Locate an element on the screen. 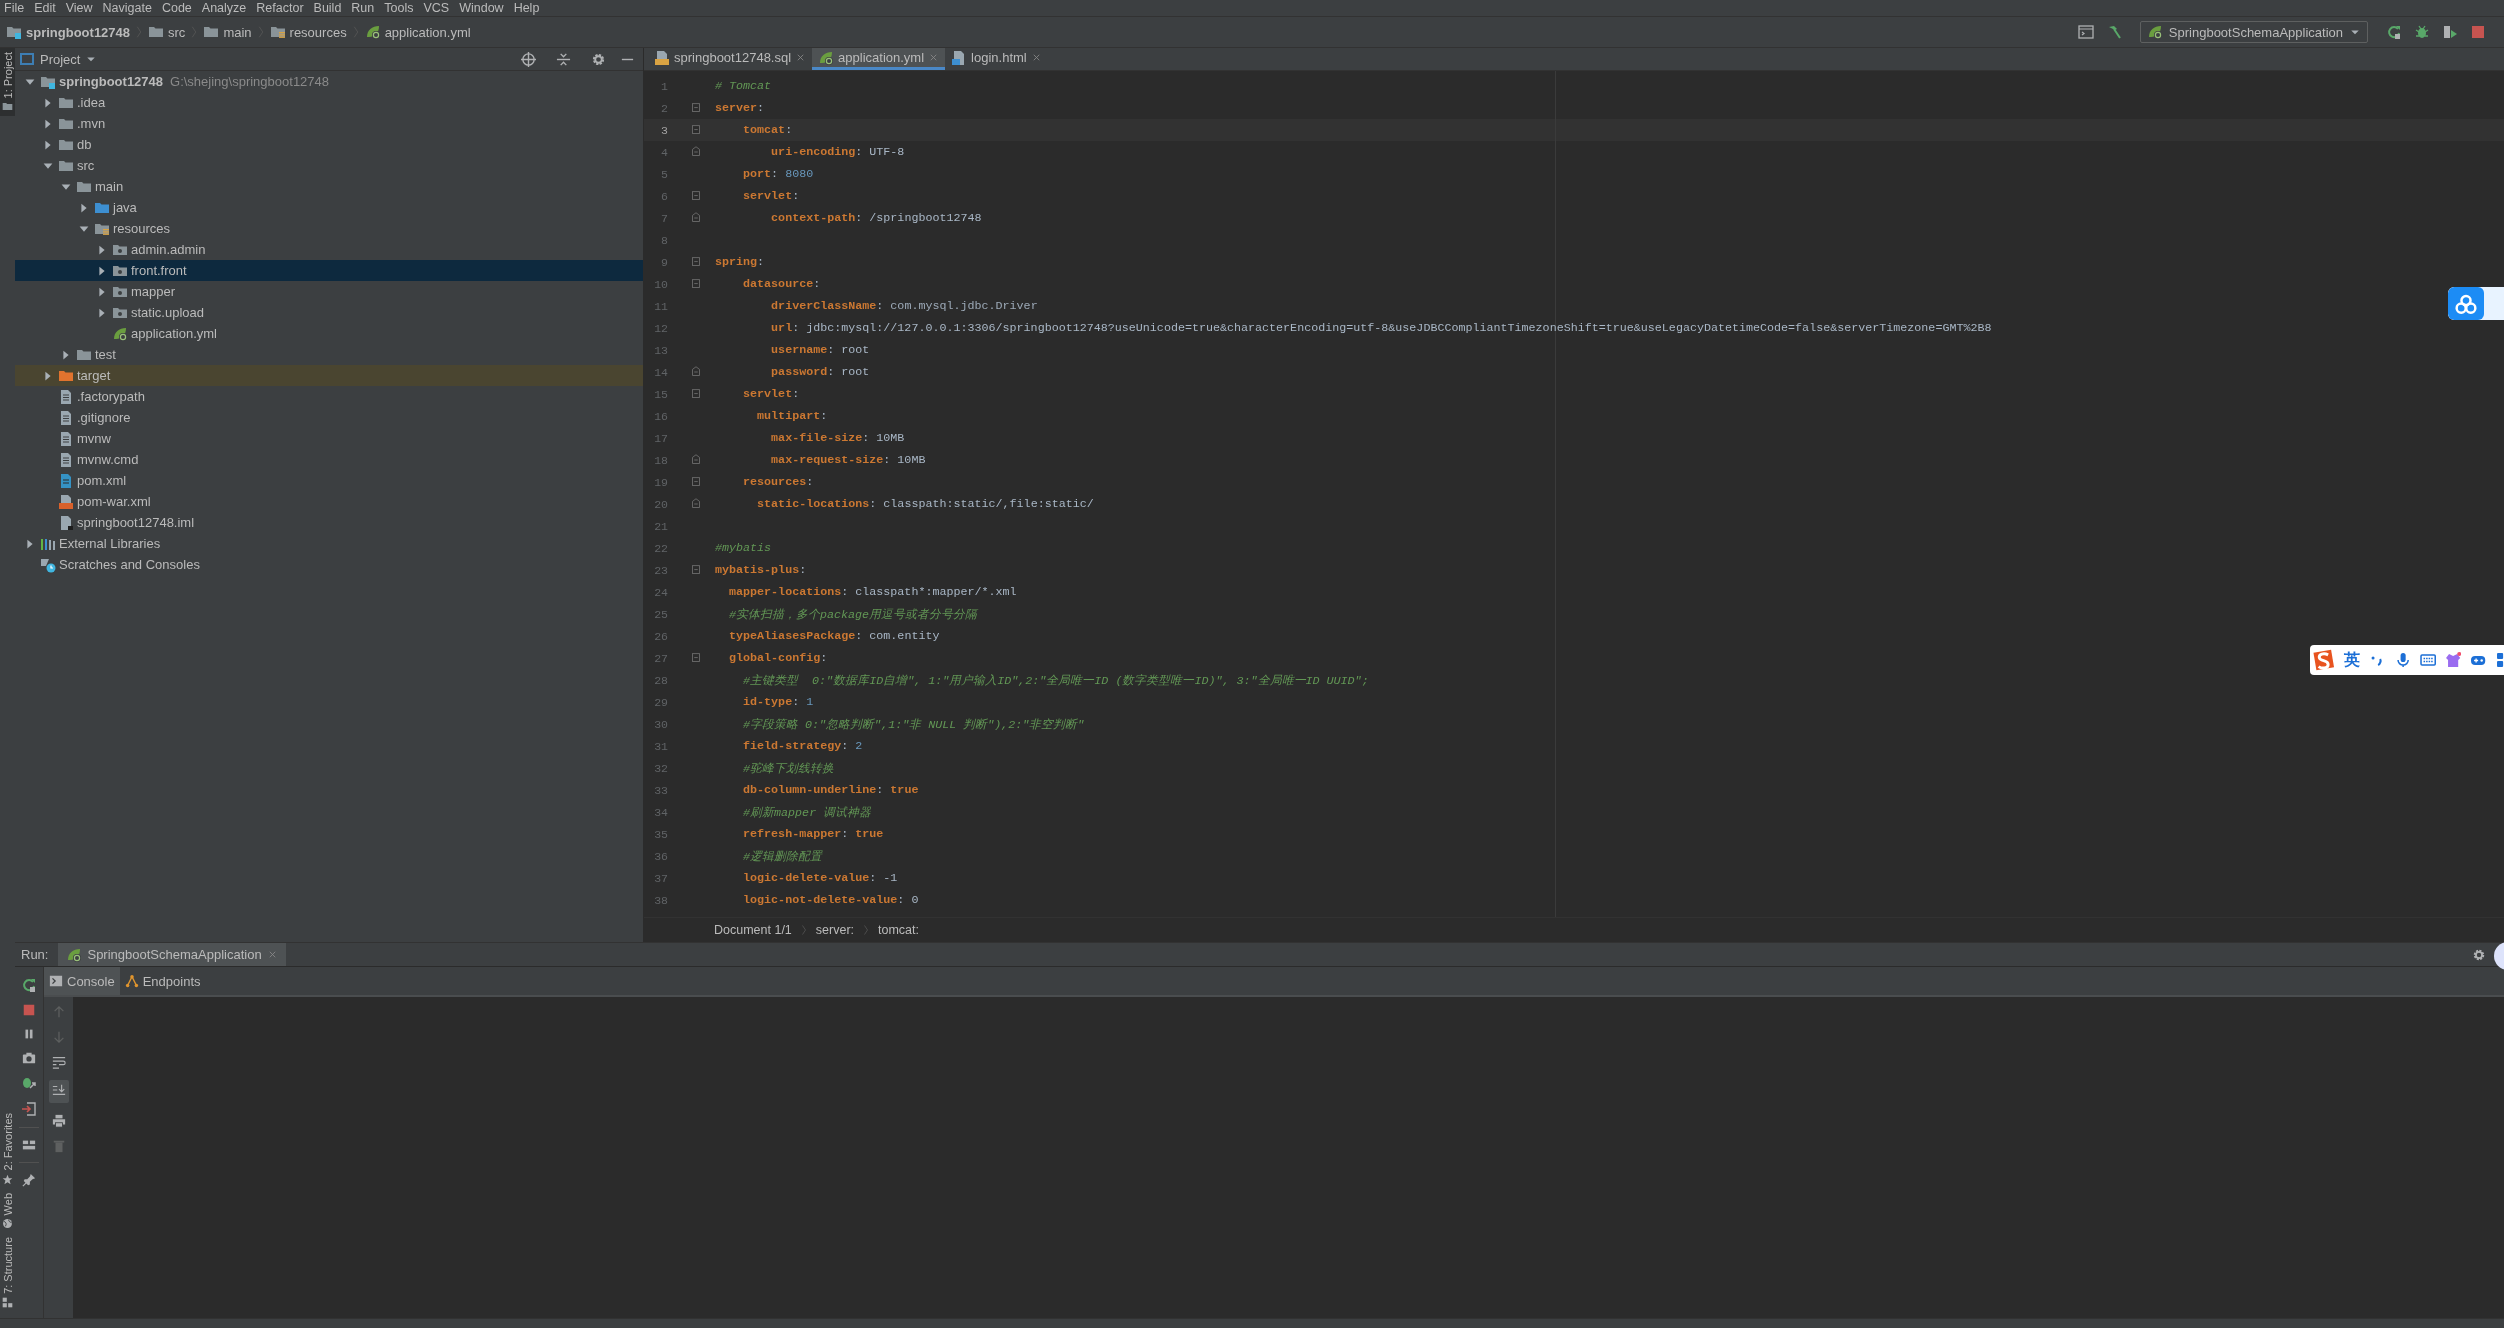 The width and height of the screenshot is (2504, 1328). pin-icon is located at coordinates (29, 1180).